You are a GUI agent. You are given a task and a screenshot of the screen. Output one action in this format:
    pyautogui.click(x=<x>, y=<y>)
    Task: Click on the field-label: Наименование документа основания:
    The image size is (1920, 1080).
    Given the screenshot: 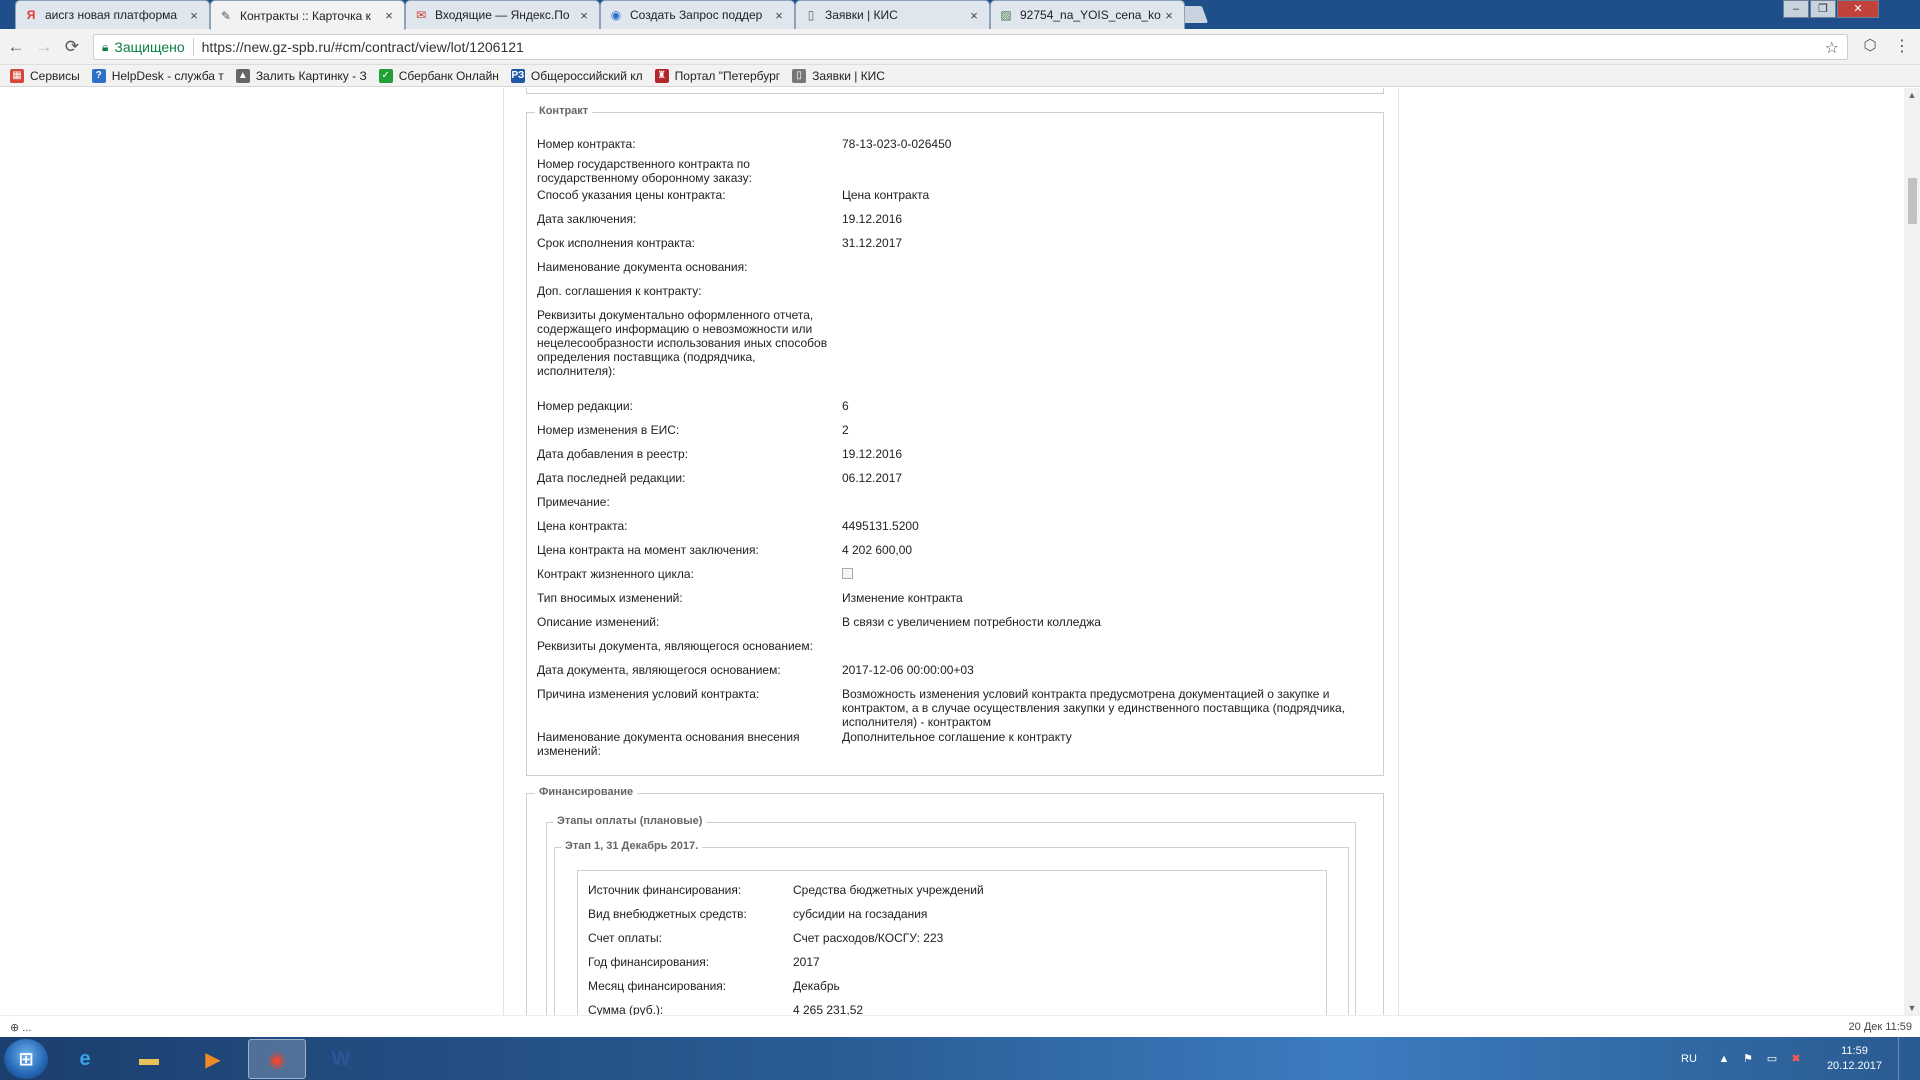 What is the action you would take?
    pyautogui.click(x=642, y=267)
    